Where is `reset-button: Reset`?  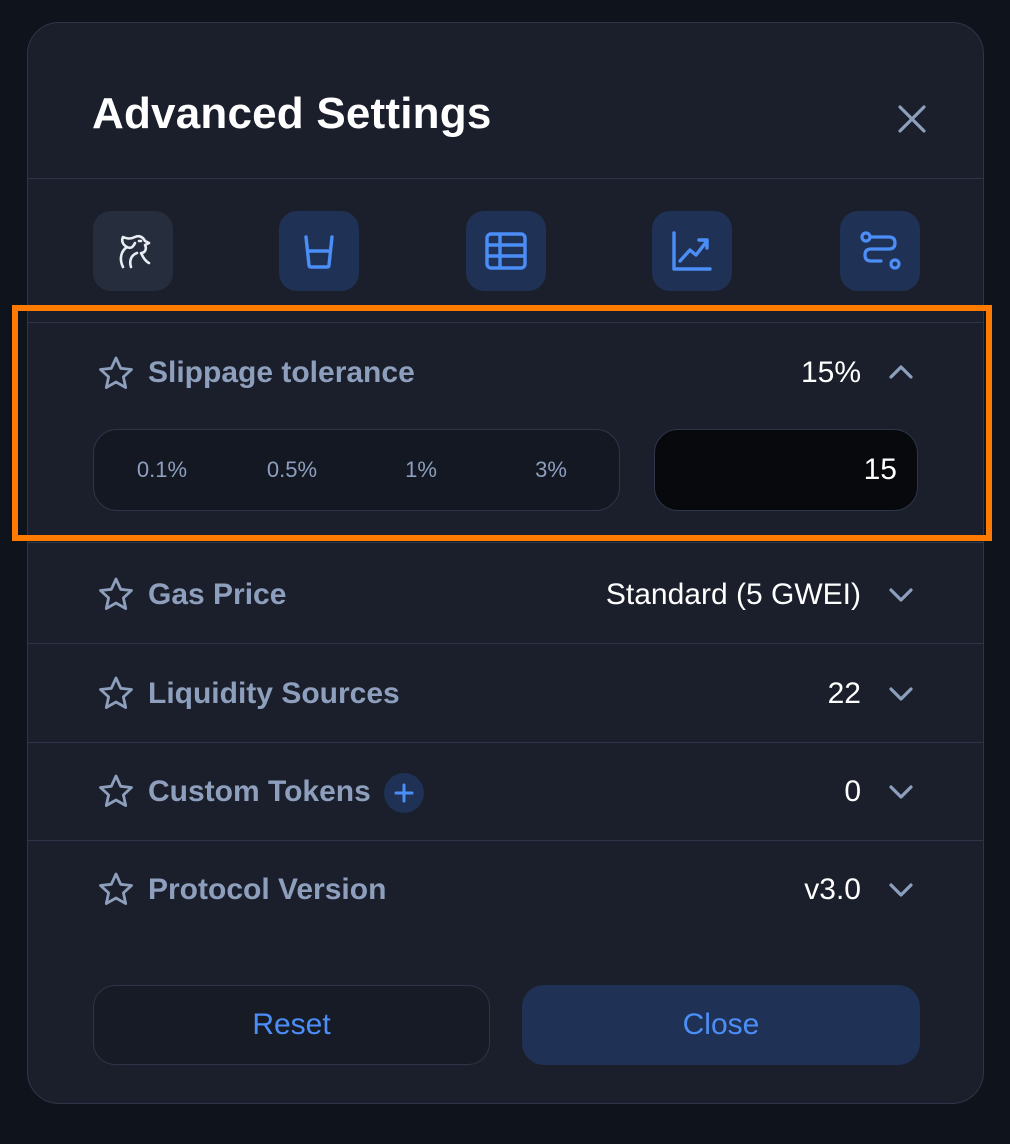
reset-button: Reset is located at coordinates (291, 1025).